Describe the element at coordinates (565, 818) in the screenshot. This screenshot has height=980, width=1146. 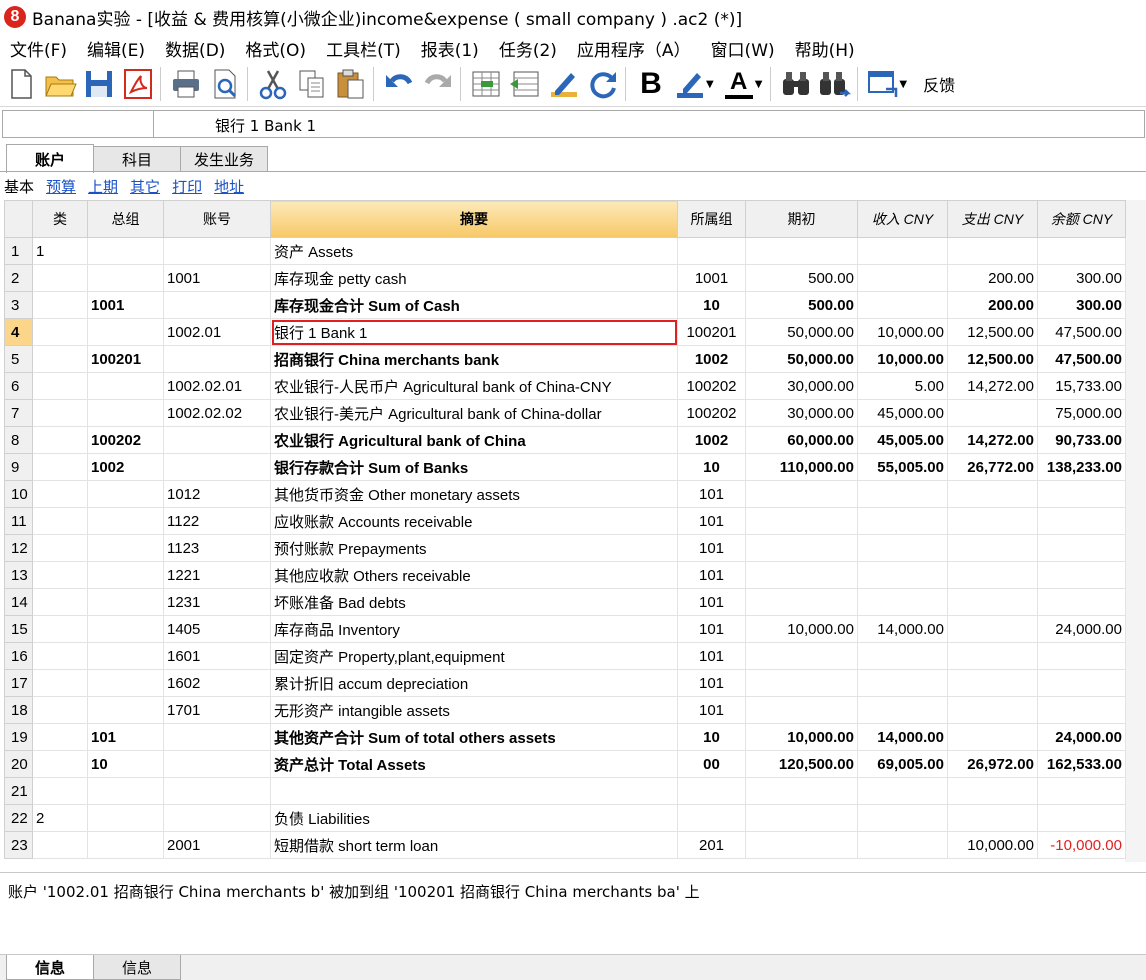
I see `table-row: 22 2 负债 Liabilities` at that location.